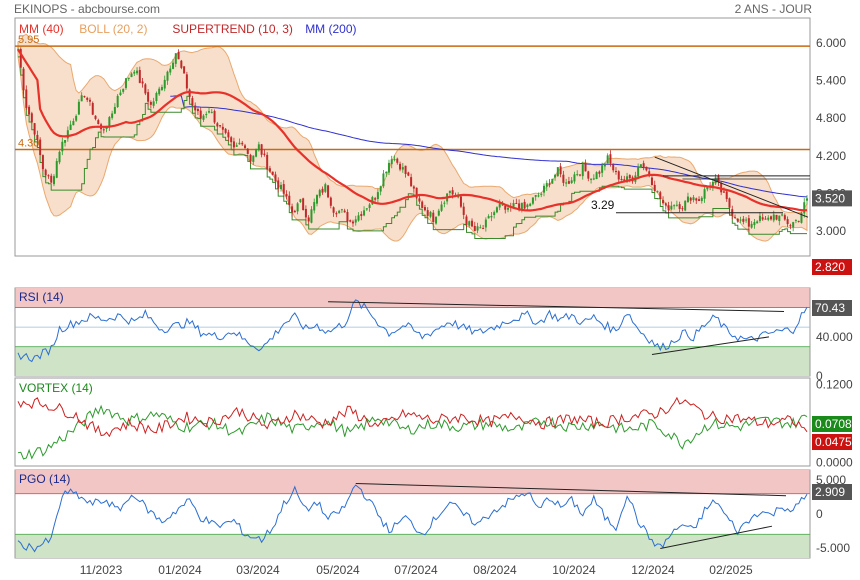 The height and width of the screenshot is (580, 860). I want to click on x-tick-label: 12/2024, so click(653, 570).